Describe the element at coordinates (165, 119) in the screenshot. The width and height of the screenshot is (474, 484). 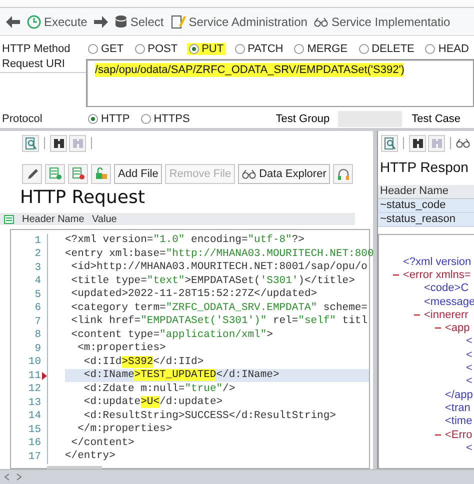
I see `radio-button: HTTPS` at that location.